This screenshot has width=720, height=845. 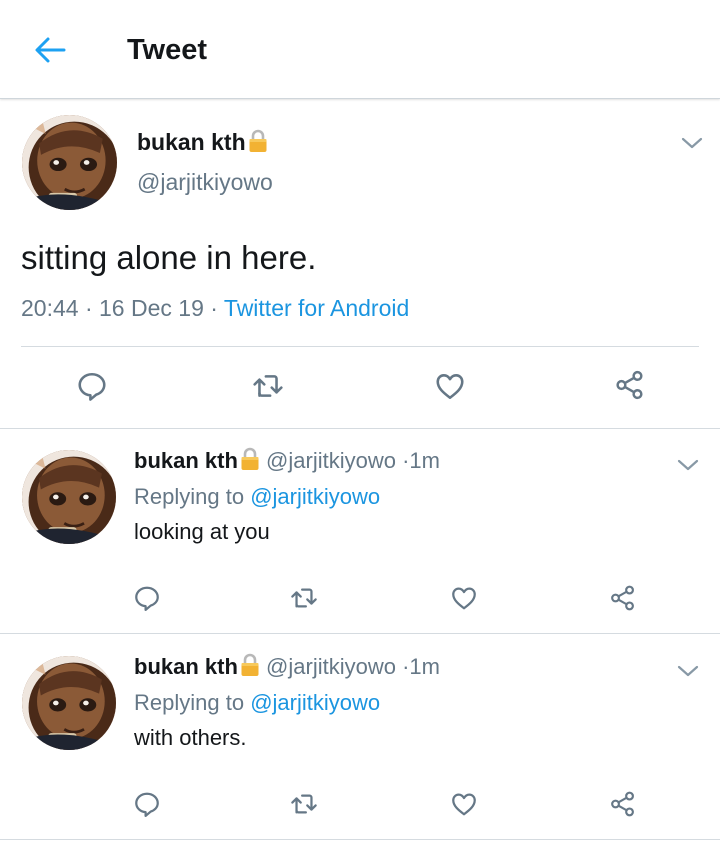 What do you see at coordinates (202, 531) in the screenshot?
I see `tweet-text: looking at you` at bounding box center [202, 531].